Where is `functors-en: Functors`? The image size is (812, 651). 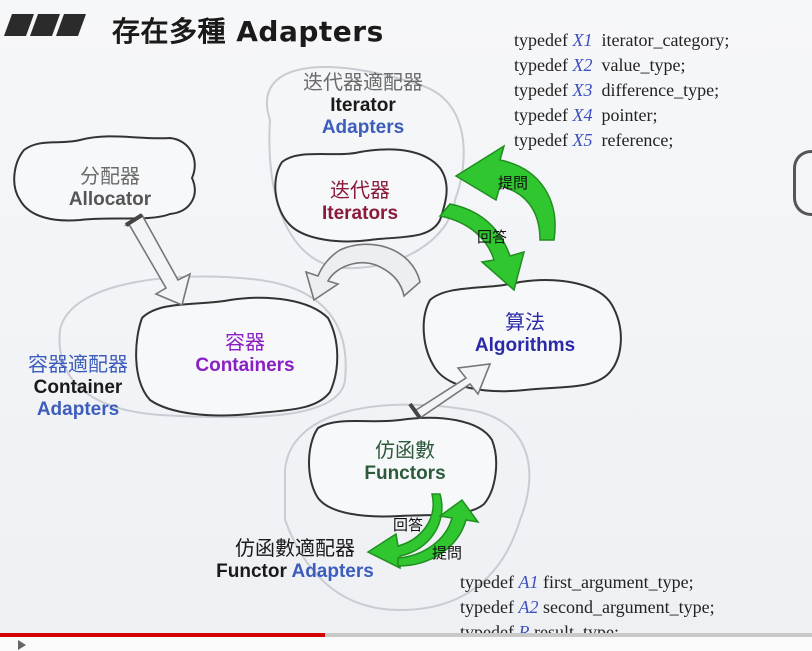 functors-en: Functors is located at coordinates (405, 473).